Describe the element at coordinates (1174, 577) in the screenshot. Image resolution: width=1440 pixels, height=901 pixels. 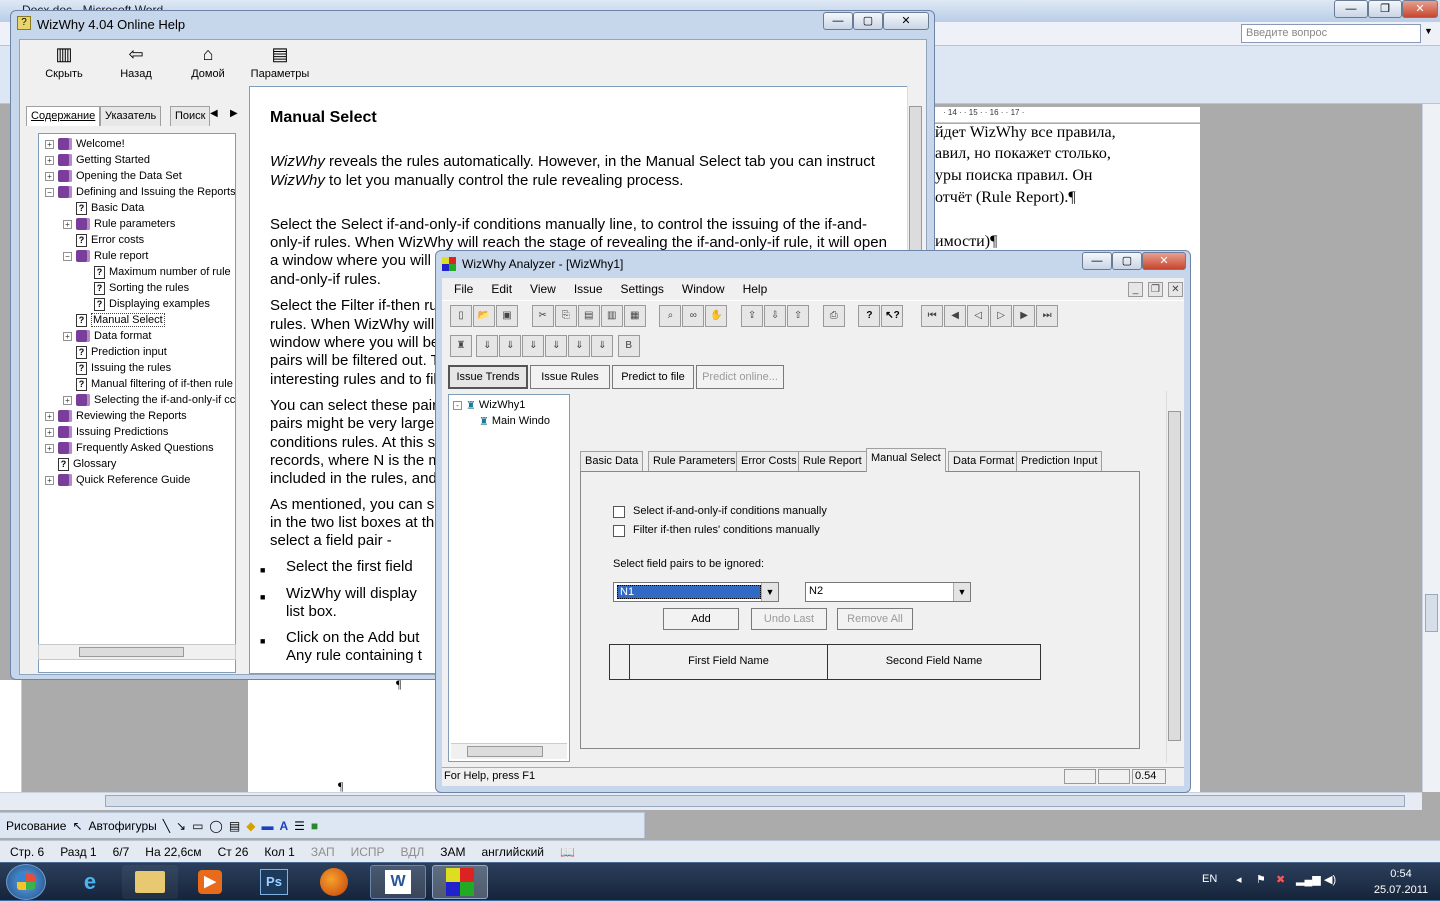
I see `analyzer-vscroll` at that location.